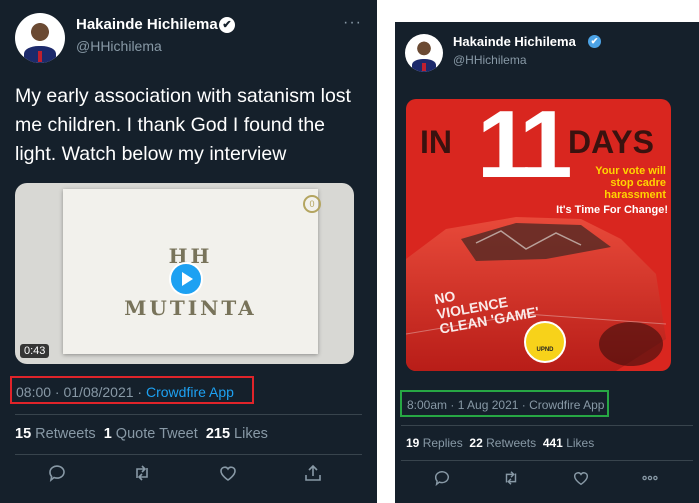 This screenshot has width=699, height=503. I want to click on poster-vote-line: Your vote will, so click(630, 171).